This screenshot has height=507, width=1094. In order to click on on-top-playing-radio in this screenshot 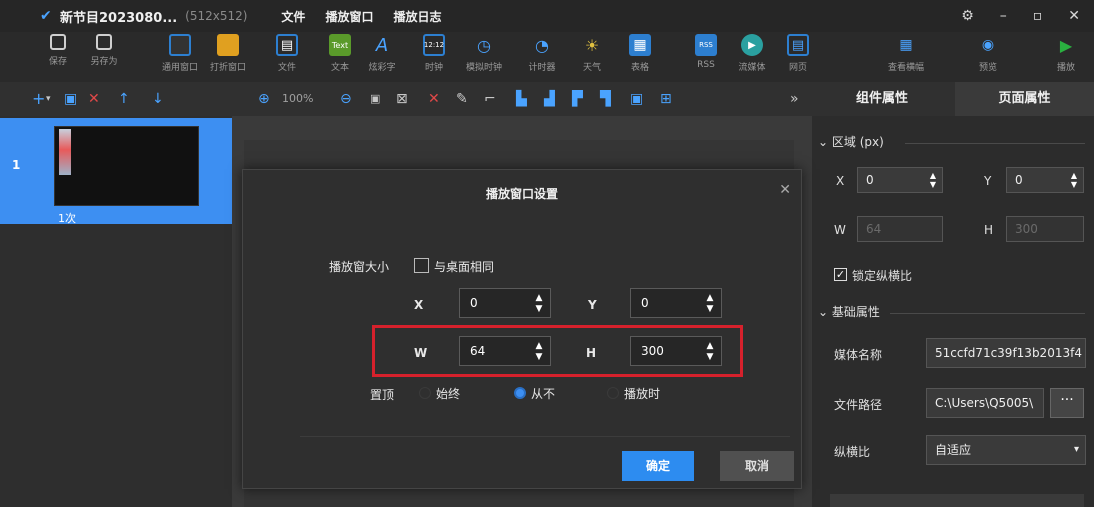, I will do `click(613, 393)`.